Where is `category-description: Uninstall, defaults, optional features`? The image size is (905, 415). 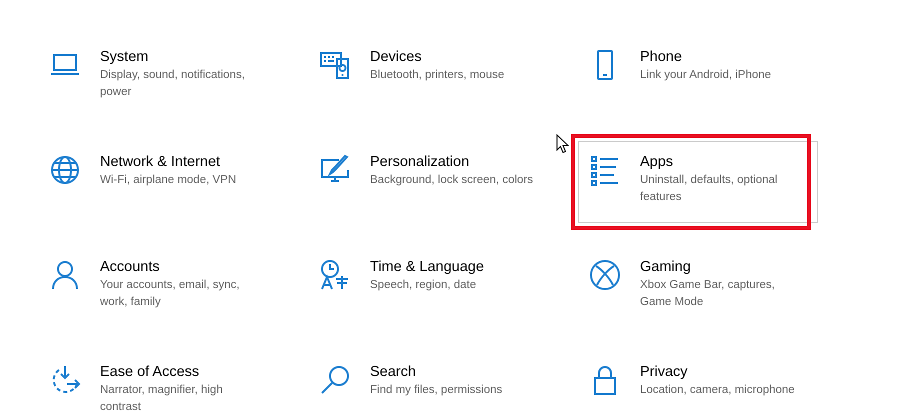 category-description: Uninstall, defaults, optional features is located at coordinates (709, 189).